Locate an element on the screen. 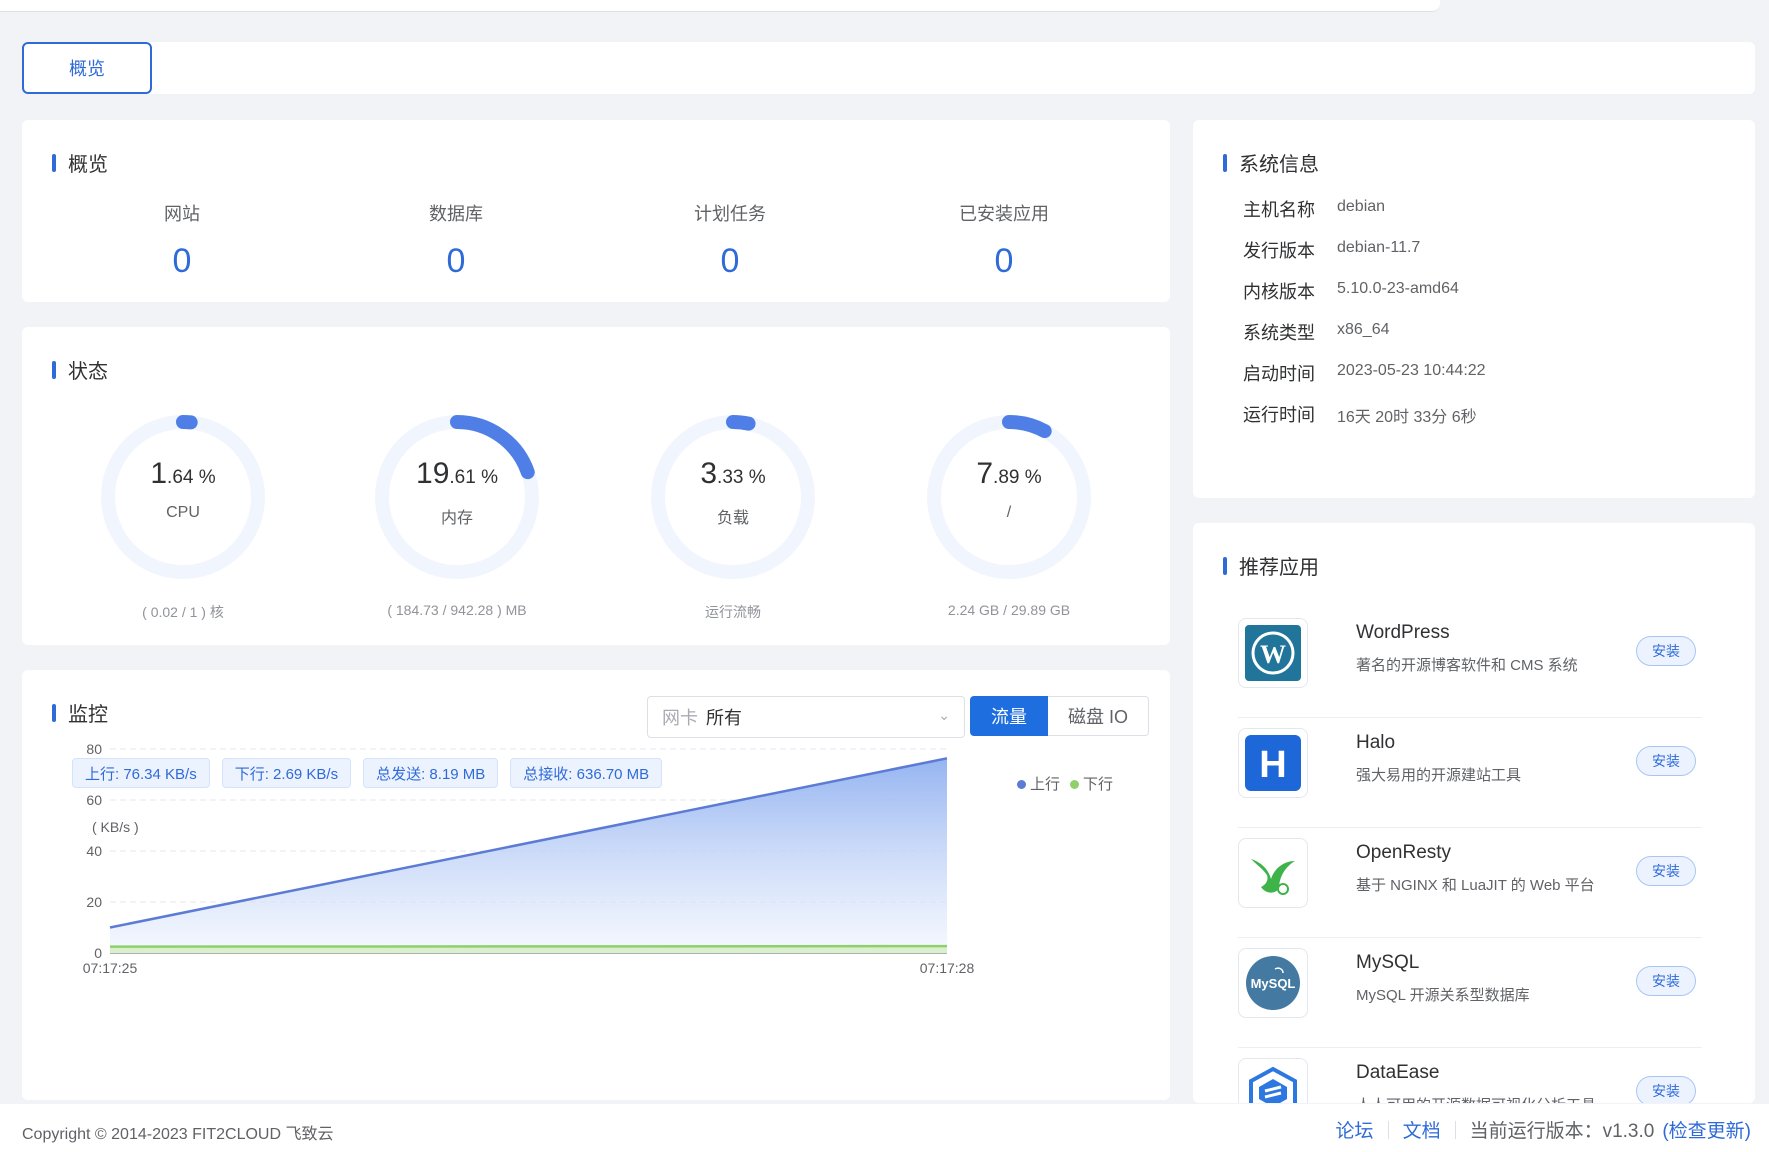 Image resolution: width=1769 pixels, height=1152 pixels. y-tick-label: 20 is located at coordinates (94, 902).